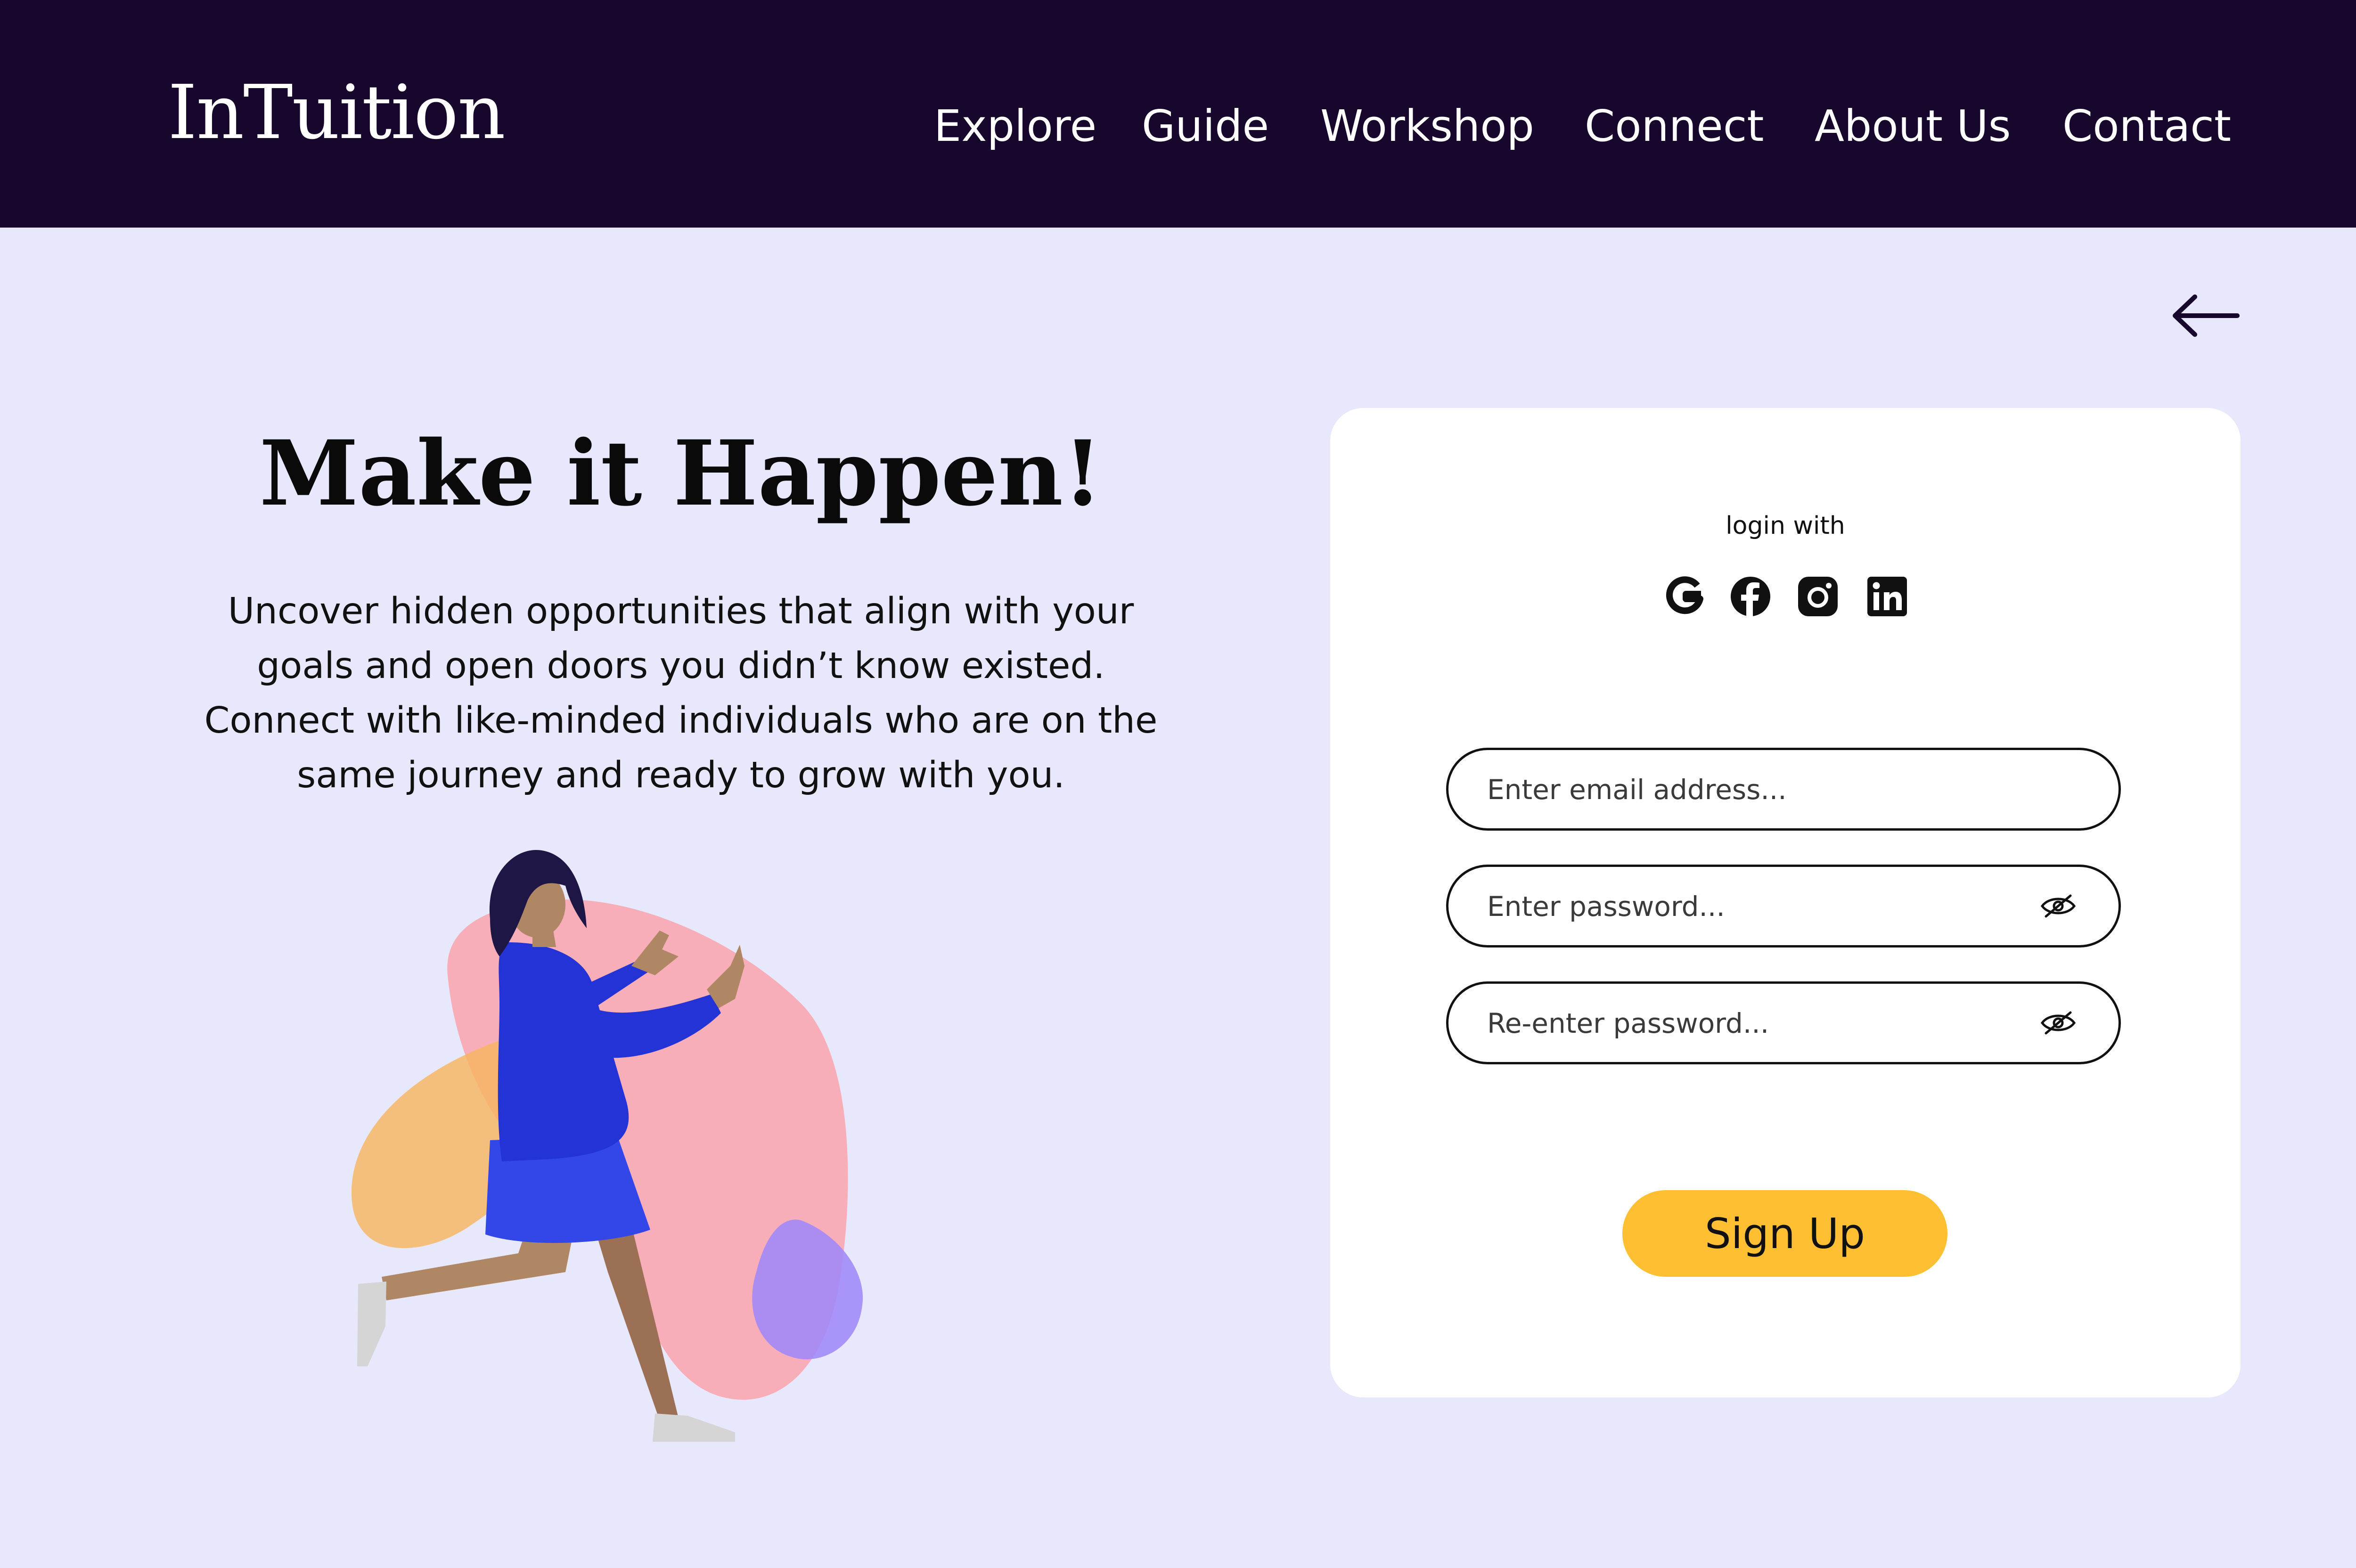 The height and width of the screenshot is (1568, 2356). Describe the element at coordinates (1785, 599) in the screenshot. I see `social-login-row` at that location.